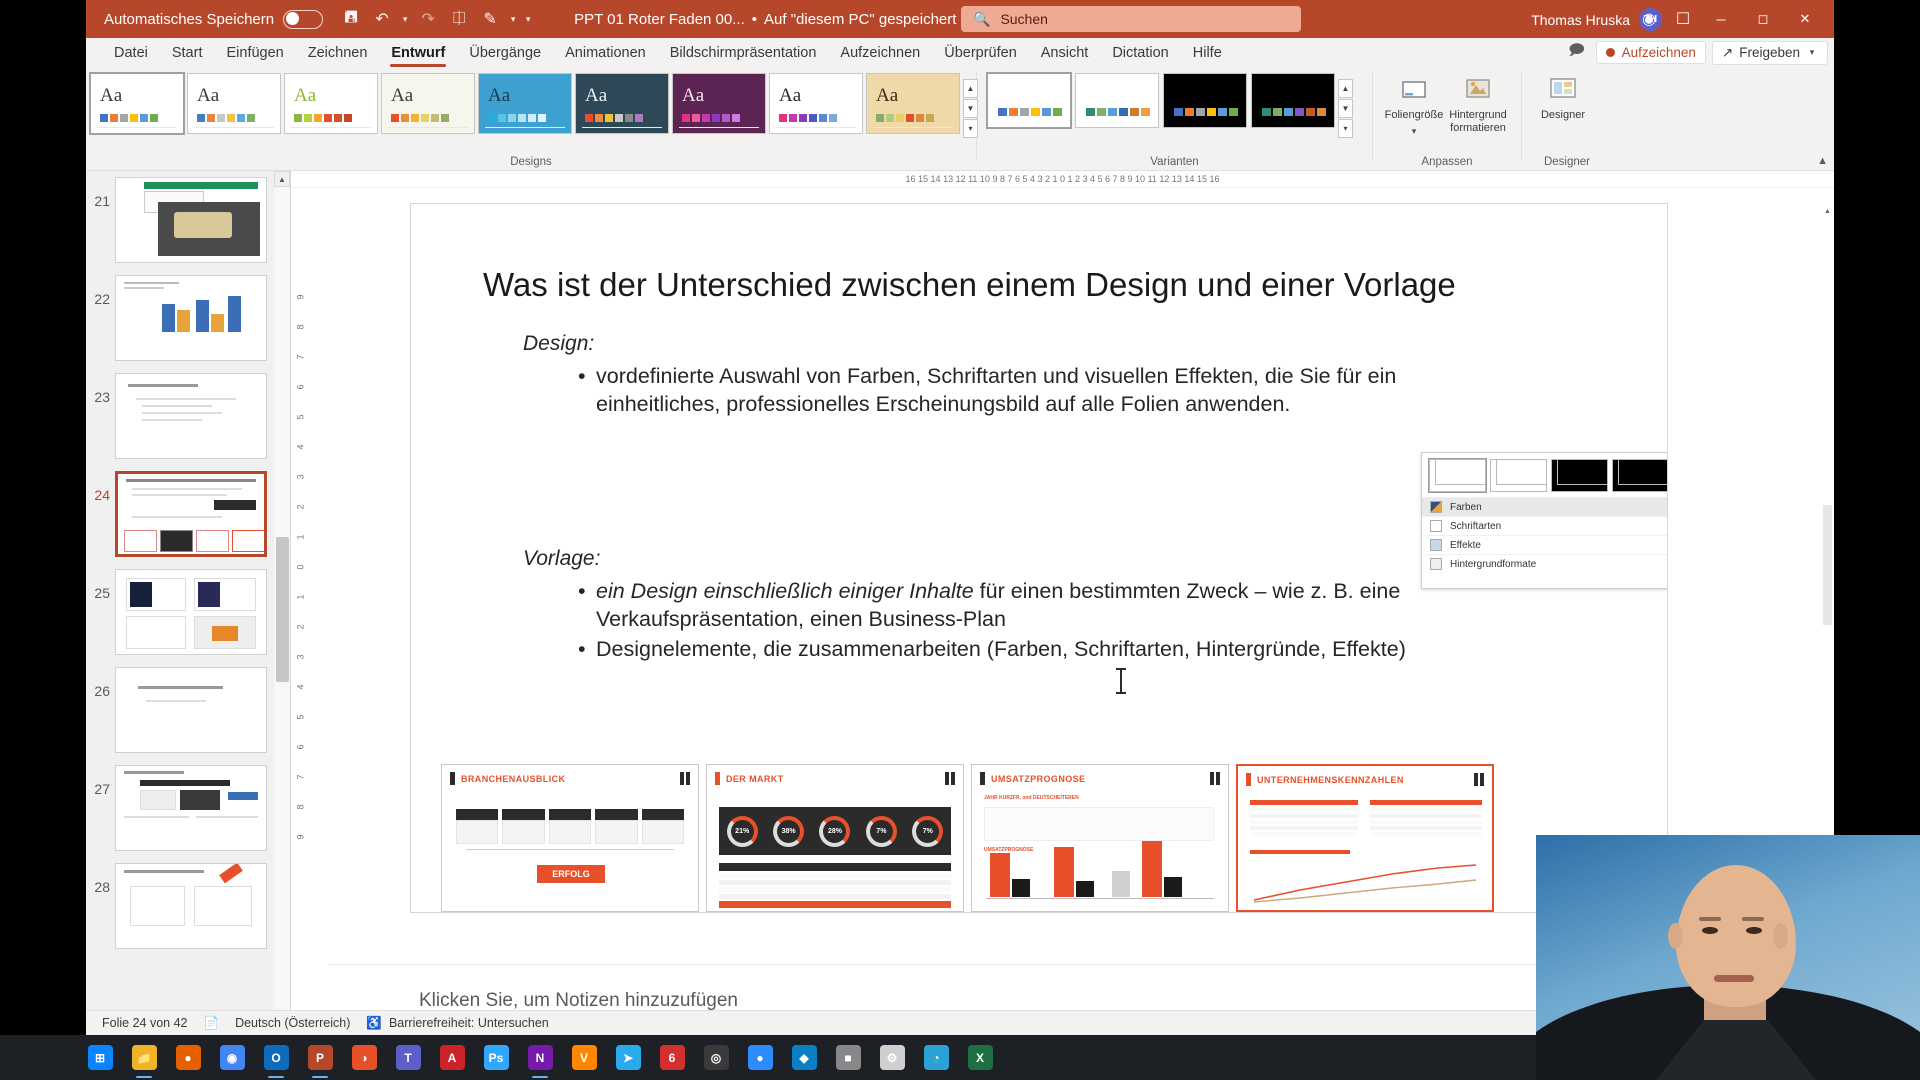  What do you see at coordinates (513, 19) in the screenshot?
I see `pen-dropdown-icon: ▾` at bounding box center [513, 19].